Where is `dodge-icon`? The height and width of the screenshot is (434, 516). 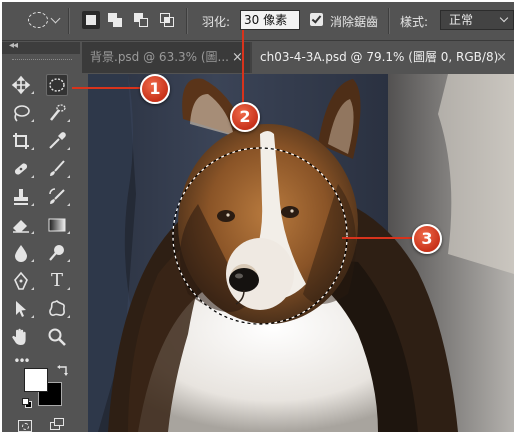 dodge-icon is located at coordinates (56, 253).